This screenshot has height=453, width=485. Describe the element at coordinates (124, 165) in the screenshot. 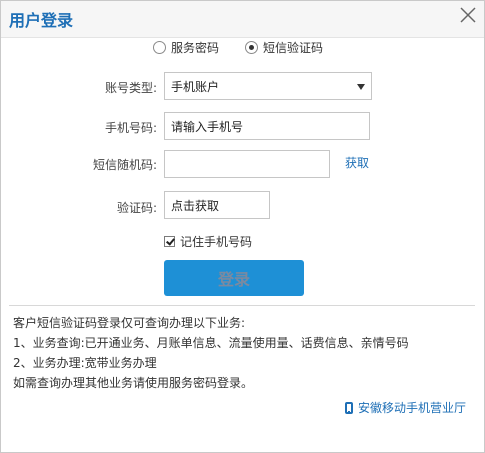

I see `sms-code-label: 短信随机码:` at that location.